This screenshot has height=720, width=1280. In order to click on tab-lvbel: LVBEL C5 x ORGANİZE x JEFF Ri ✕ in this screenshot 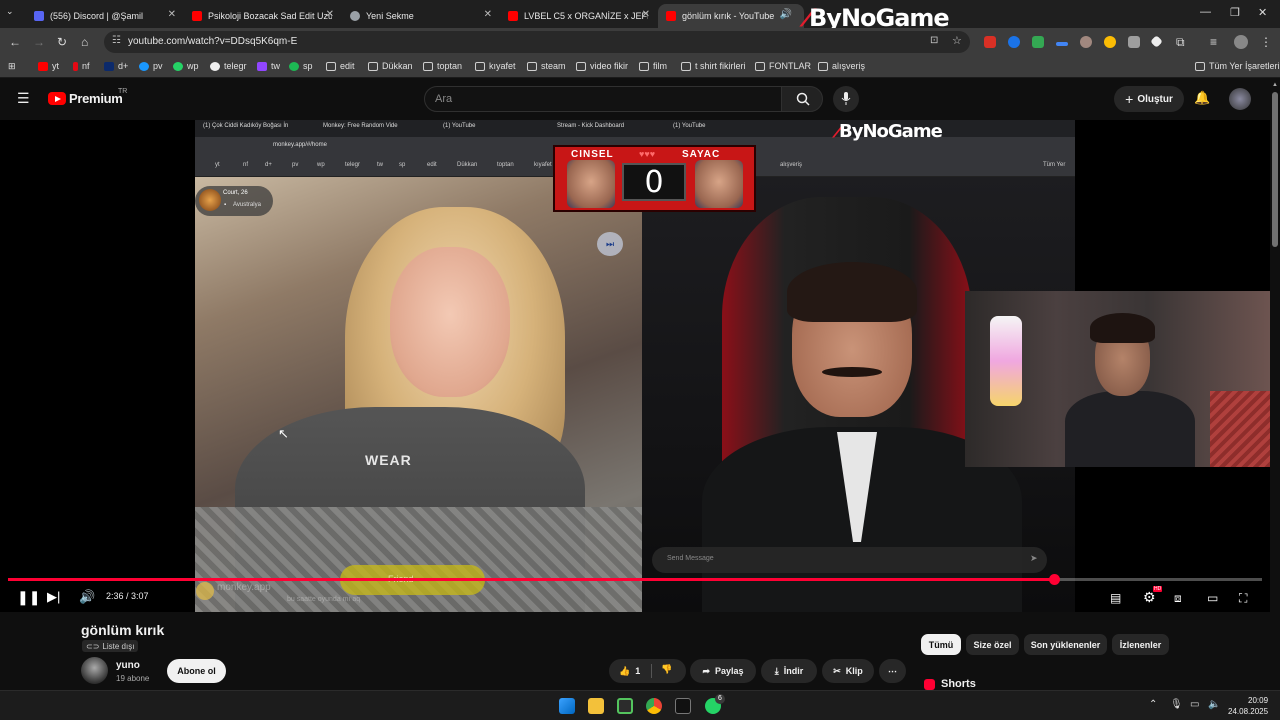, I will do `click(578, 16)`.